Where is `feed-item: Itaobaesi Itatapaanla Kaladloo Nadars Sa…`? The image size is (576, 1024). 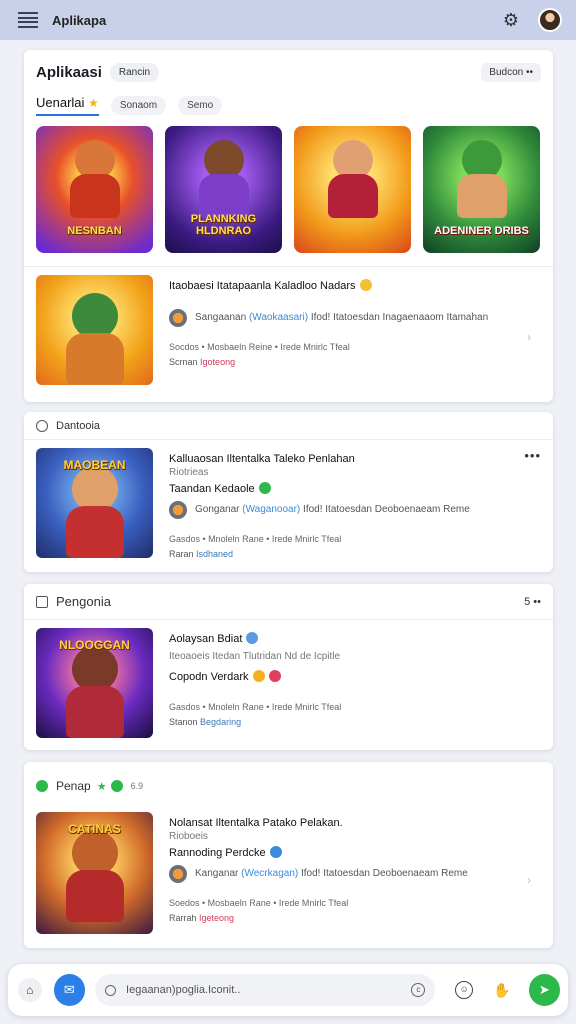
feed-item: Itaobaesi Itatapaanla Kaladloo Nadars Sa… is located at coordinates (288, 330).